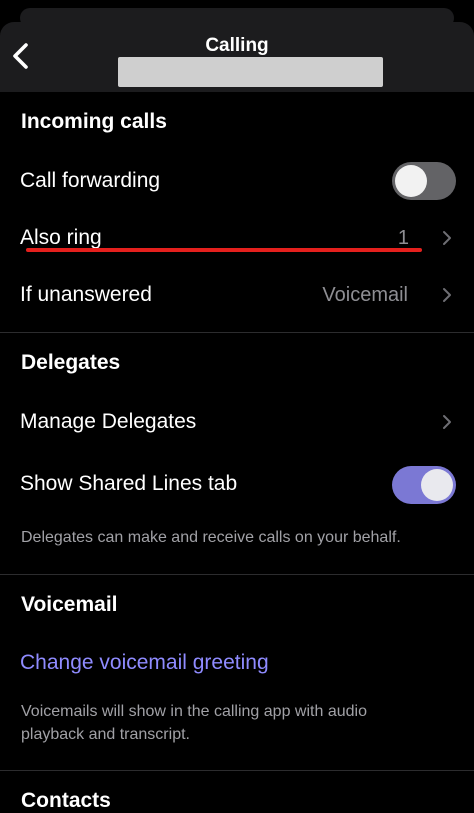  I want to click on change-voicemail-greeting-link: Change voicemail greeting, so click(144, 663).